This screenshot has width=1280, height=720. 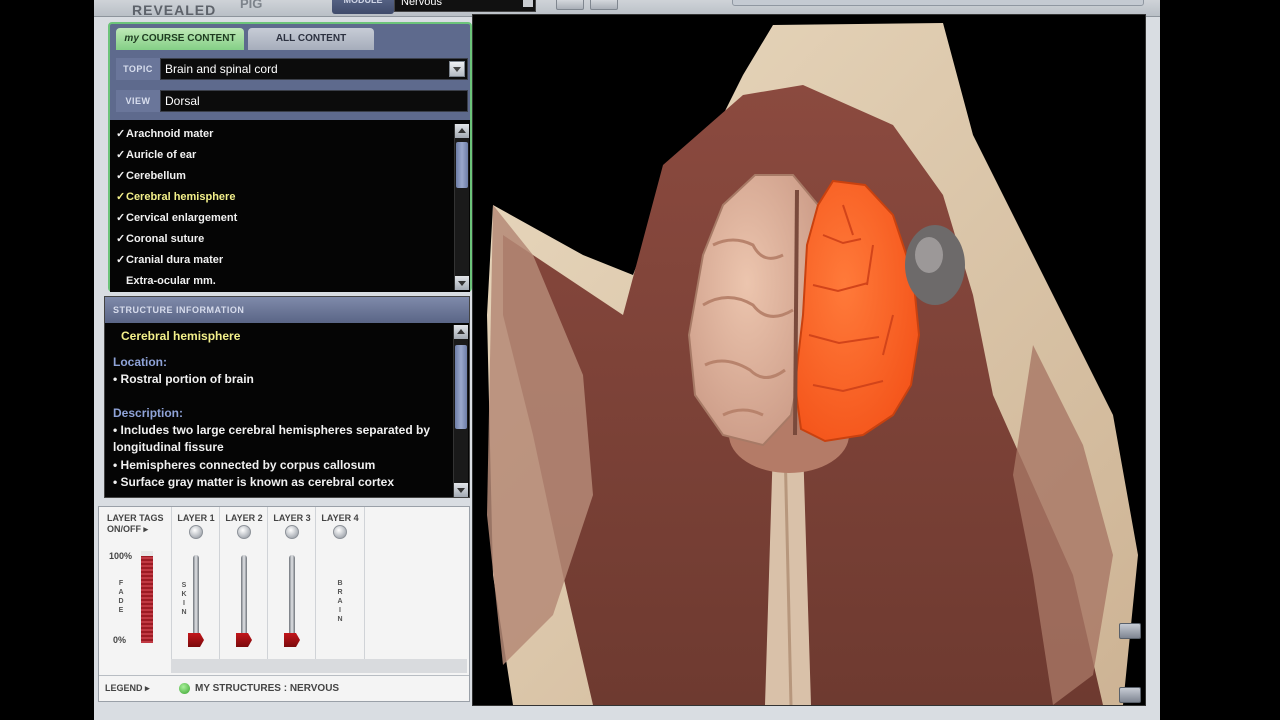 I want to click on tab-all-content: ALL CONTENT, so click(x=311, y=39).